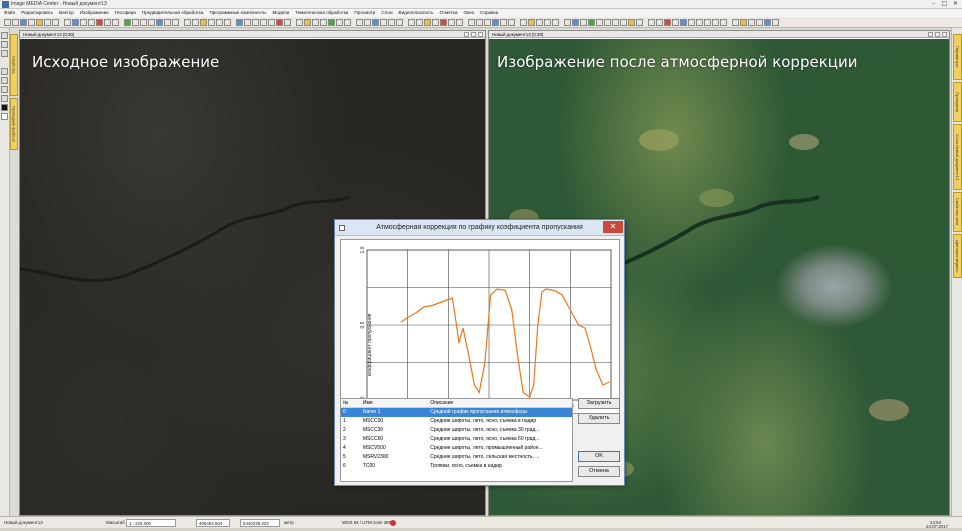 Image resolution: width=962 pixels, height=531 pixels. Describe the element at coordinates (94, 13) in the screenshot. I see `menu-item-3: Изображение` at that location.